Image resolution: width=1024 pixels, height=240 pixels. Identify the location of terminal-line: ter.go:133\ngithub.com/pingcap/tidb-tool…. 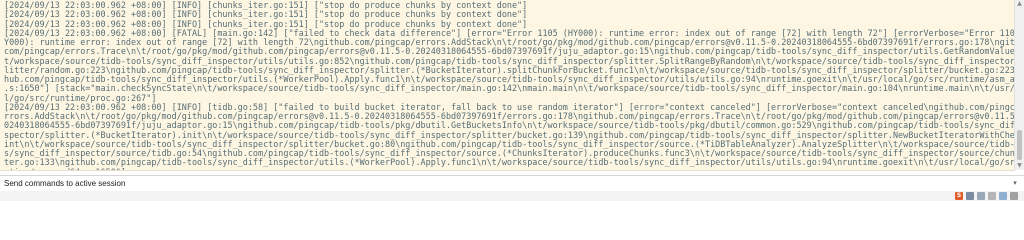
(509, 163).